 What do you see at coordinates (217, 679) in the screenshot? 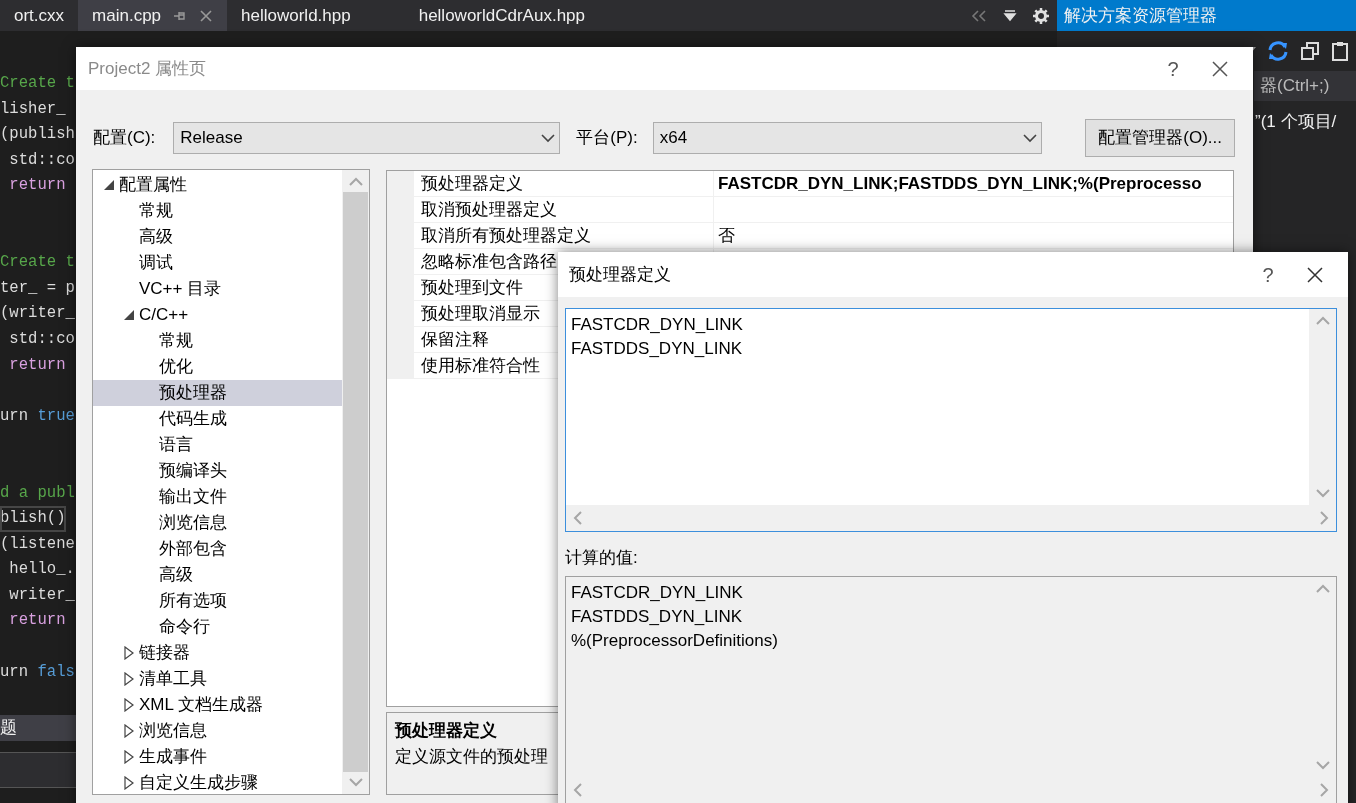
I see `tree-item: 清单工具` at bounding box center [217, 679].